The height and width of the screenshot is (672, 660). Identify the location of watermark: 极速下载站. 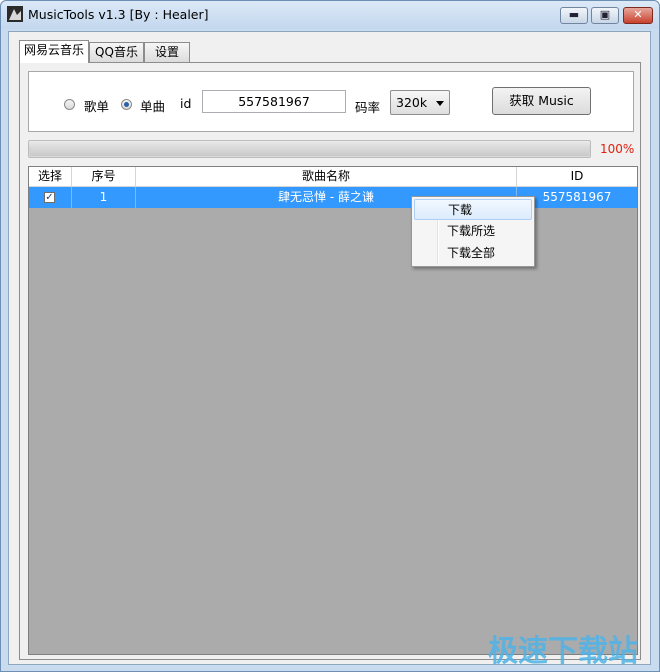
(563, 651).